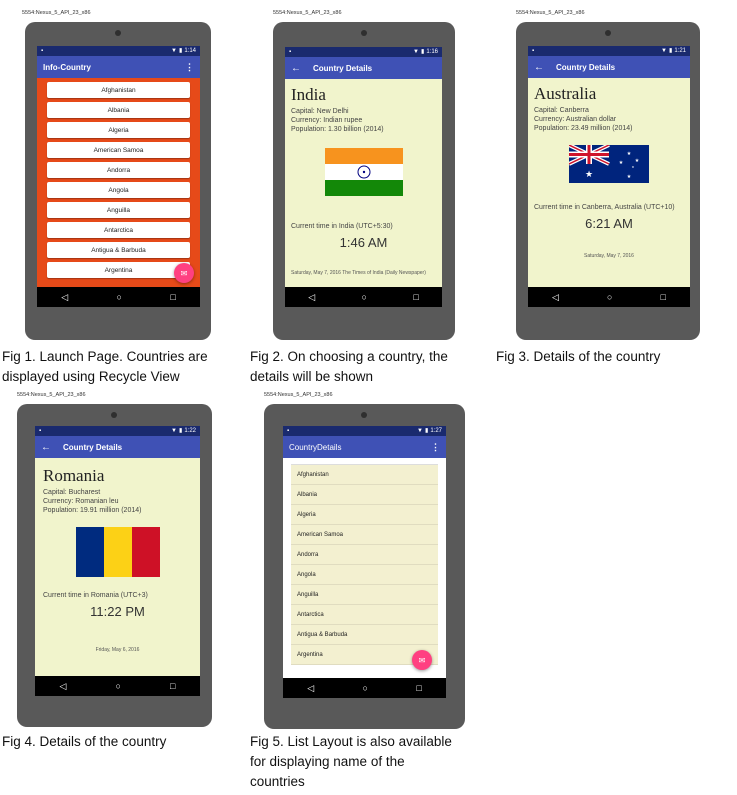 This screenshot has height=795, width=737. What do you see at coordinates (118, 250) in the screenshot?
I see `country-card: Antigua & Barbuda` at bounding box center [118, 250].